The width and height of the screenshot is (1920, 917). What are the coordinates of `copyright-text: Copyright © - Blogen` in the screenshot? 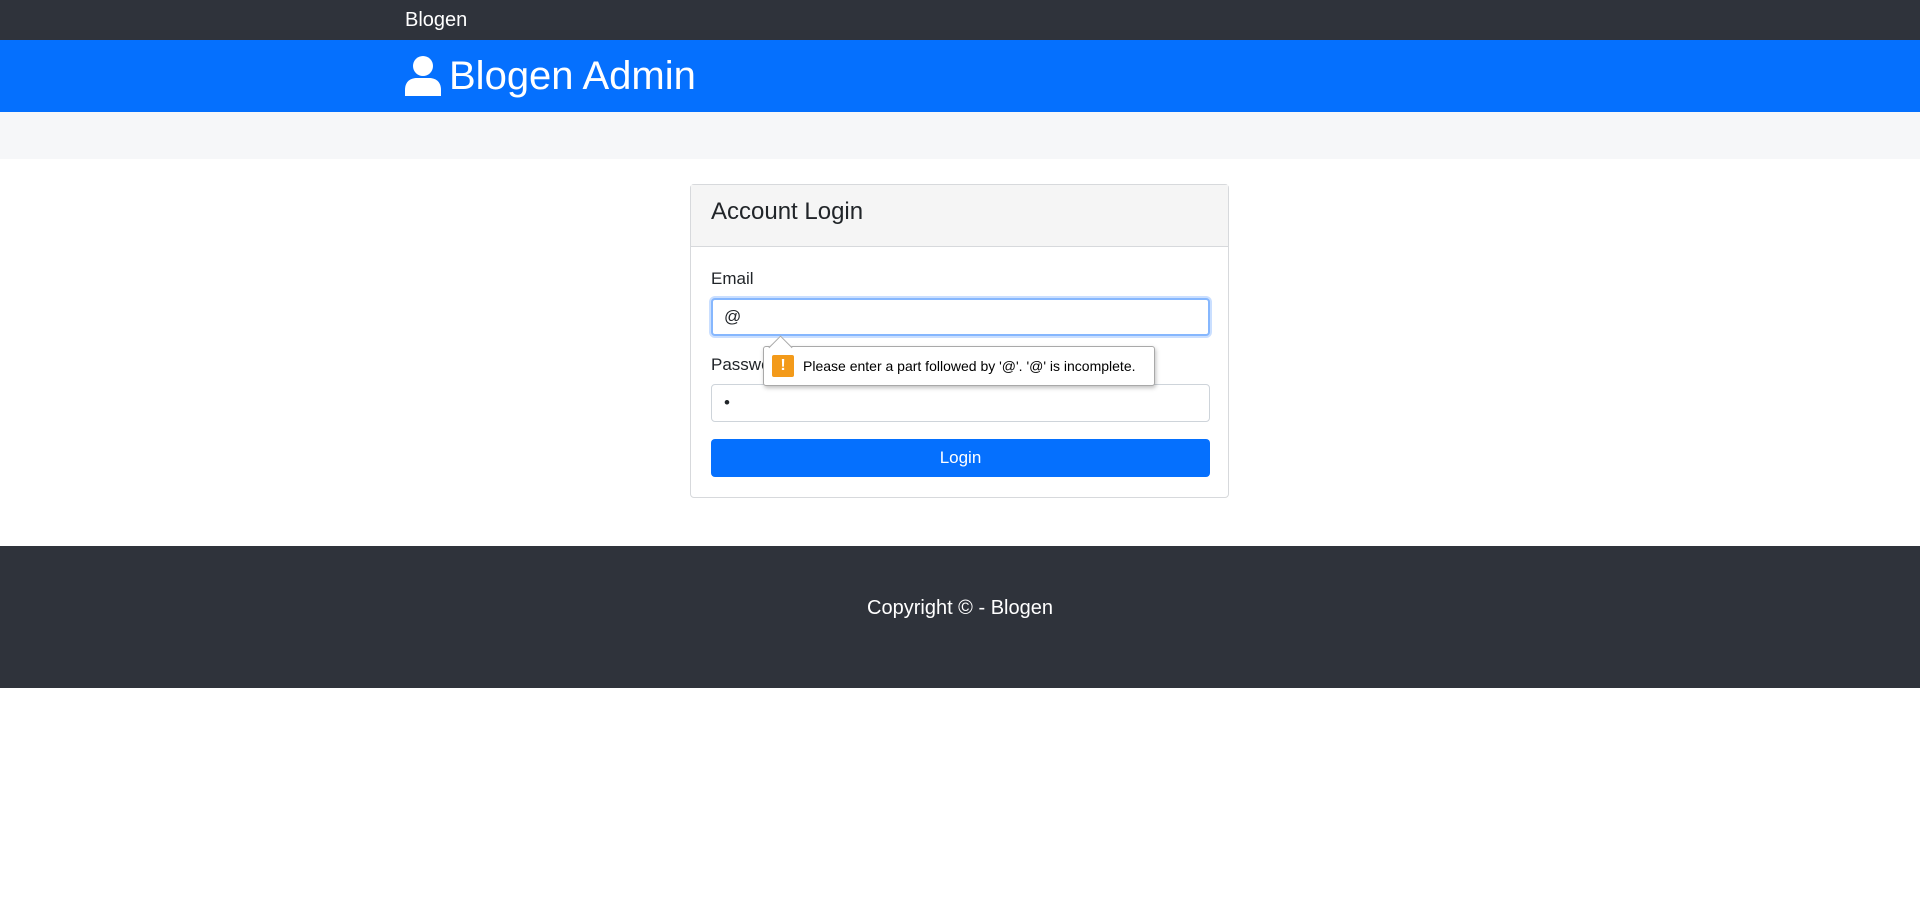 It's located at (960, 608).